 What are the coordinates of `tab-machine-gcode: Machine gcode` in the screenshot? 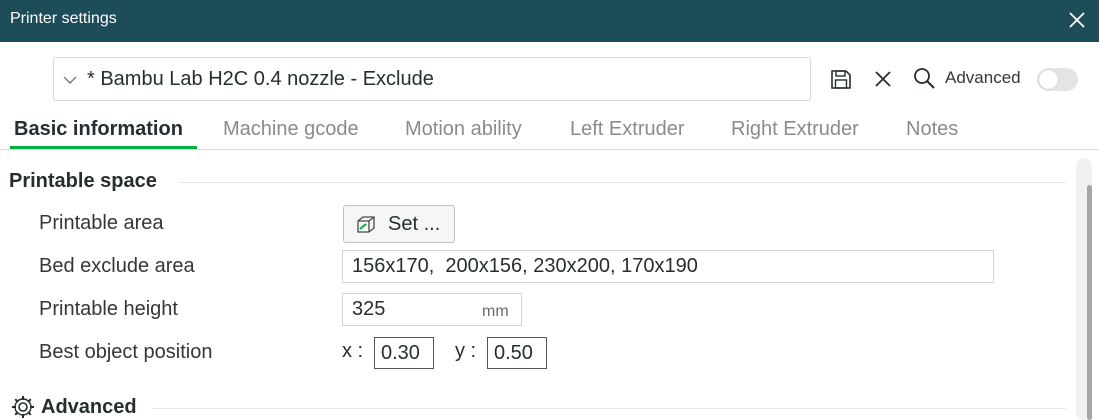 It's located at (291, 129).